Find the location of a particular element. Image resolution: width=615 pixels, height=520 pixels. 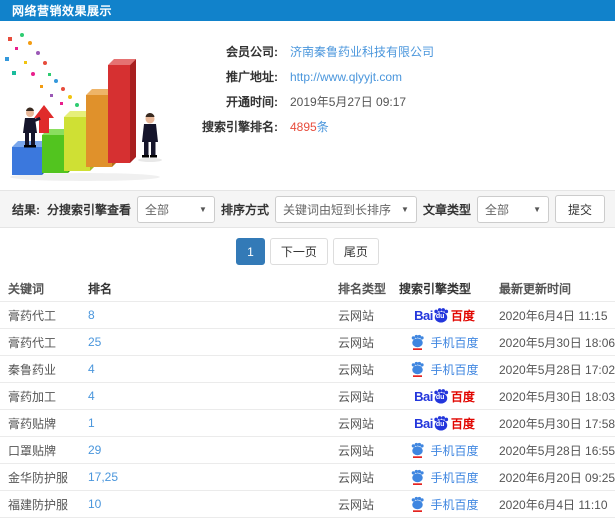

promo-url-label: 推广地址: is located at coordinates (252, 77).